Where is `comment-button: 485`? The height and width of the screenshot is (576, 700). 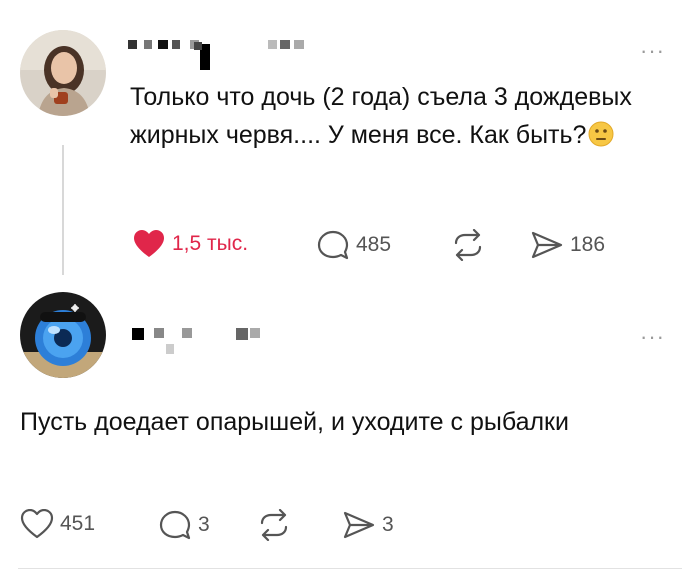 comment-button: 485 is located at coordinates (353, 245).